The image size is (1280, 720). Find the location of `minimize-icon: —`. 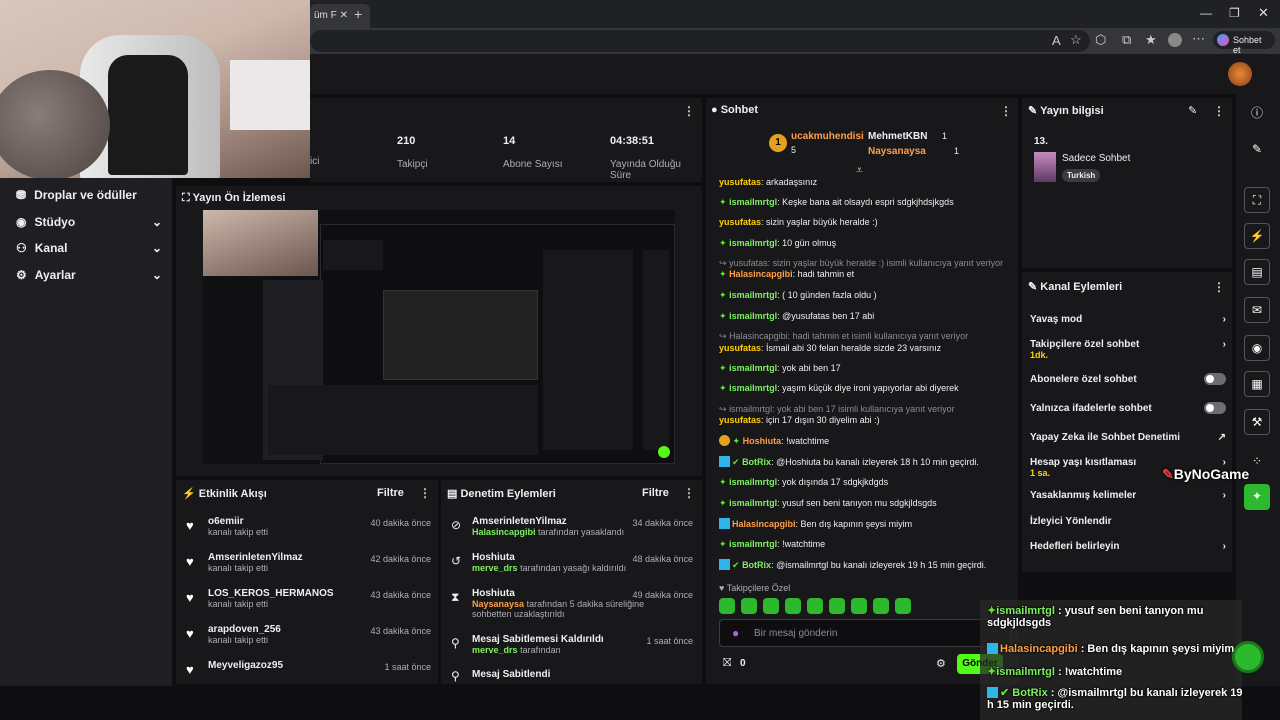

minimize-icon: — is located at coordinates (1206, 13).